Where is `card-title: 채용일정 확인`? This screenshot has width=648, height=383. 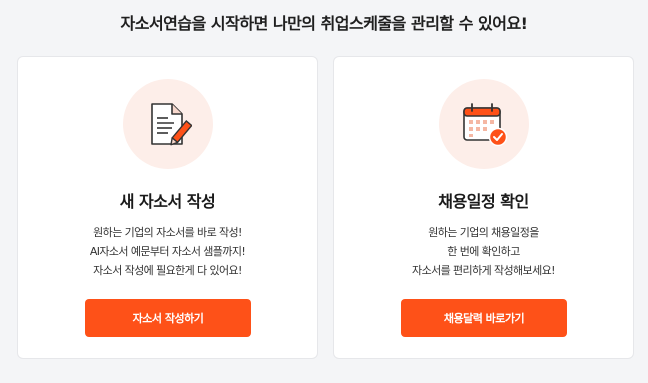 card-title: 채용일정 확인 is located at coordinates (483, 201).